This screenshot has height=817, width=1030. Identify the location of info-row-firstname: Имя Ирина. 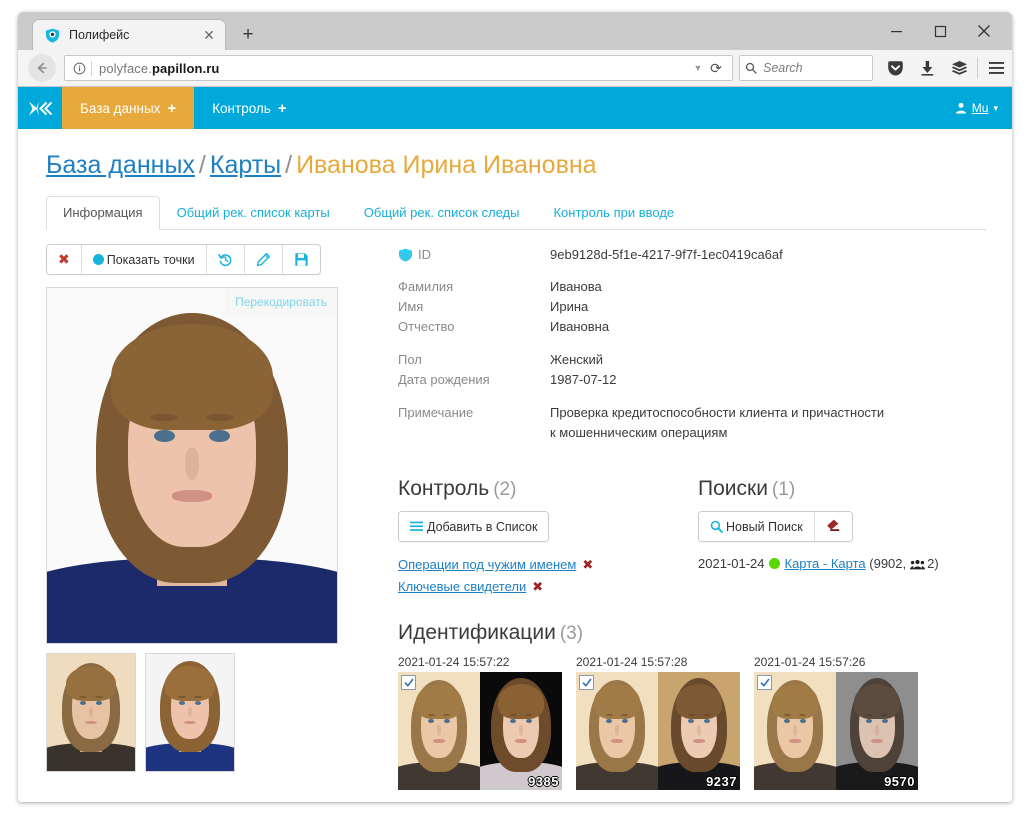
(691, 307).